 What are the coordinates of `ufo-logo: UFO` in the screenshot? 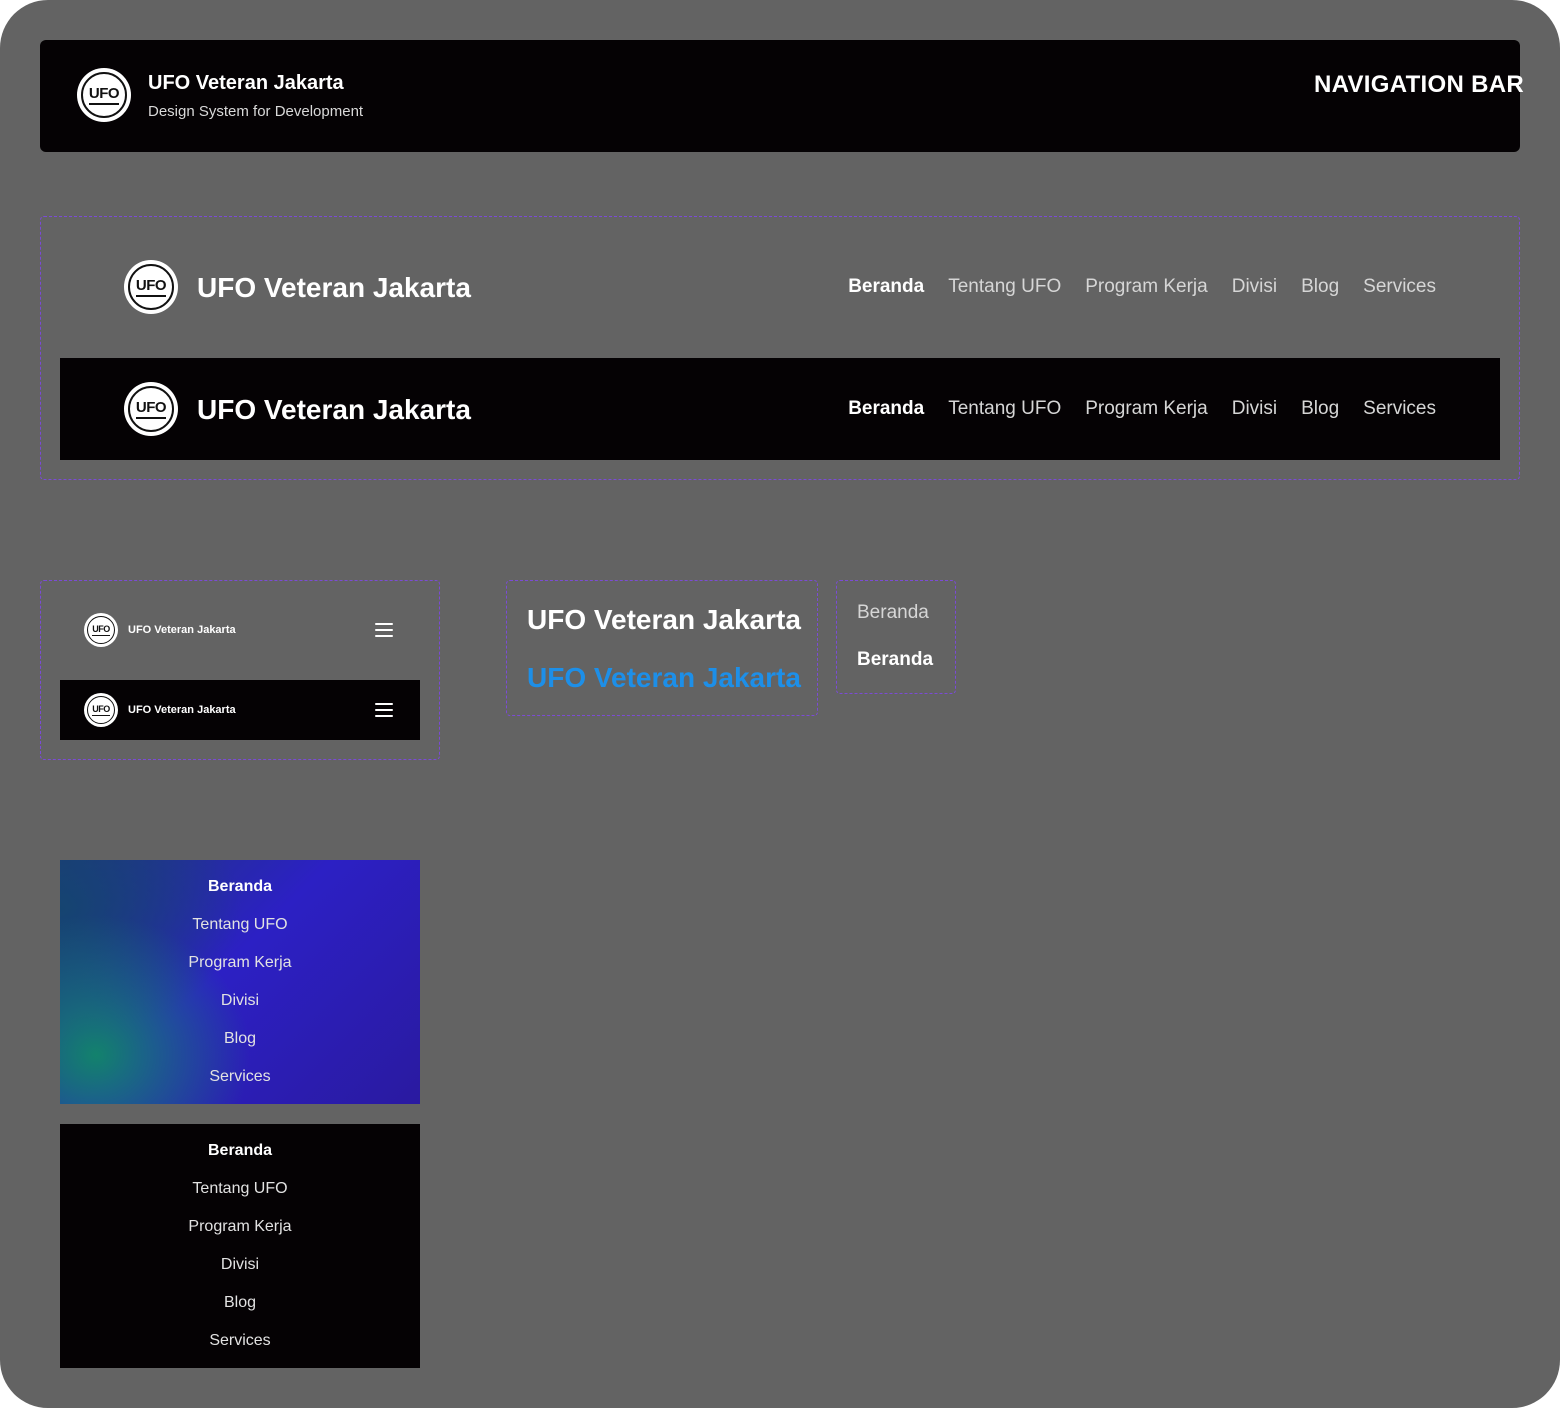 It's located at (104, 95).